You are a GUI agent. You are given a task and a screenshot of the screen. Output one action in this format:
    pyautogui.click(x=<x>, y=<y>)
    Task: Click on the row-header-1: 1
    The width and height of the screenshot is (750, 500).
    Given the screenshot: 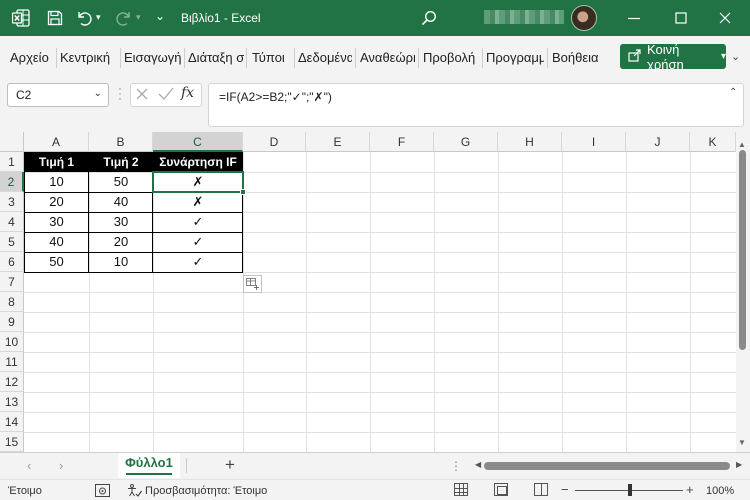 What is the action you would take?
    pyautogui.click(x=12, y=162)
    